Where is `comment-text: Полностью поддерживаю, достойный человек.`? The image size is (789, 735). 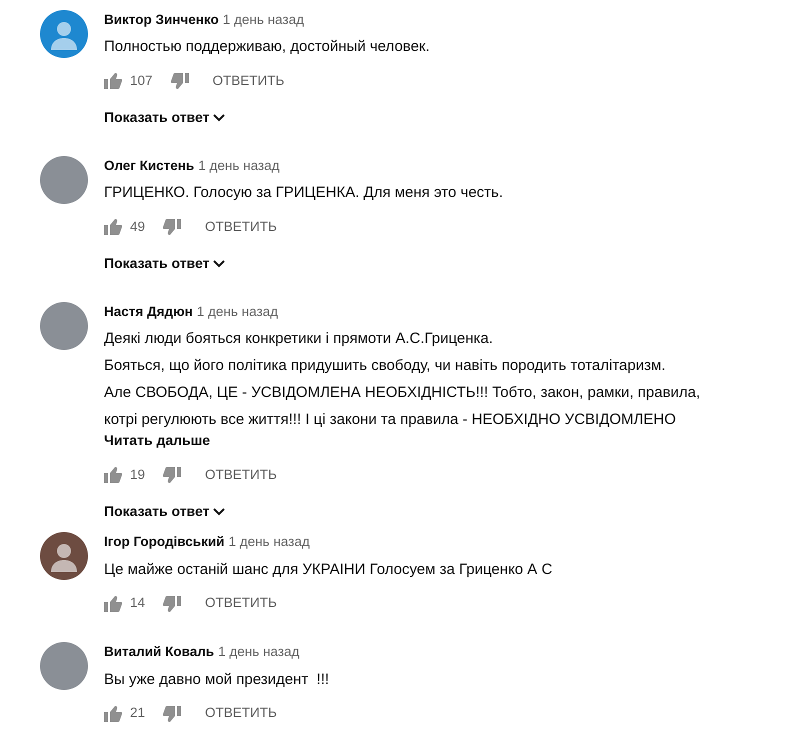 comment-text: Полностью поддерживаю, достойный человек. is located at coordinates (267, 47).